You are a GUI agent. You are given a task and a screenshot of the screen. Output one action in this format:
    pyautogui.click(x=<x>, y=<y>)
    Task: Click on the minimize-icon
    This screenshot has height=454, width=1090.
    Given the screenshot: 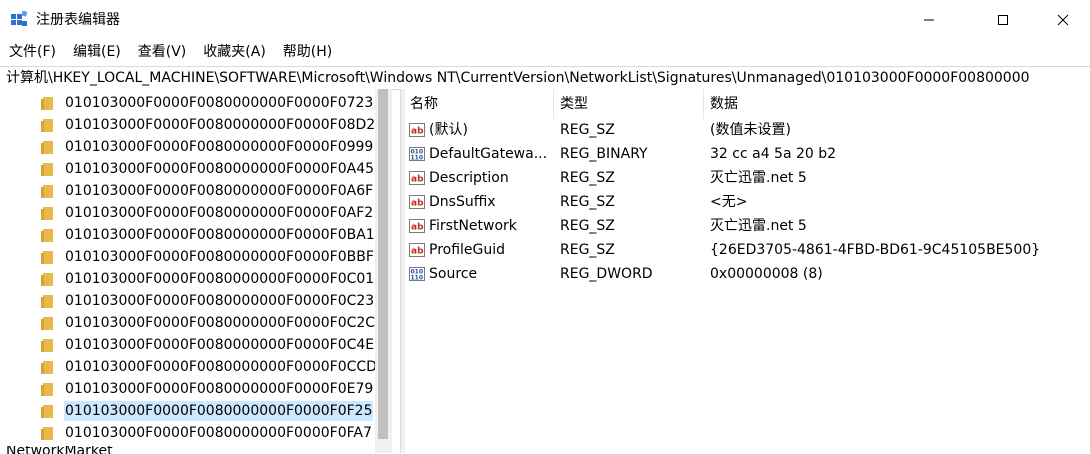 What is the action you would take?
    pyautogui.click(x=929, y=20)
    